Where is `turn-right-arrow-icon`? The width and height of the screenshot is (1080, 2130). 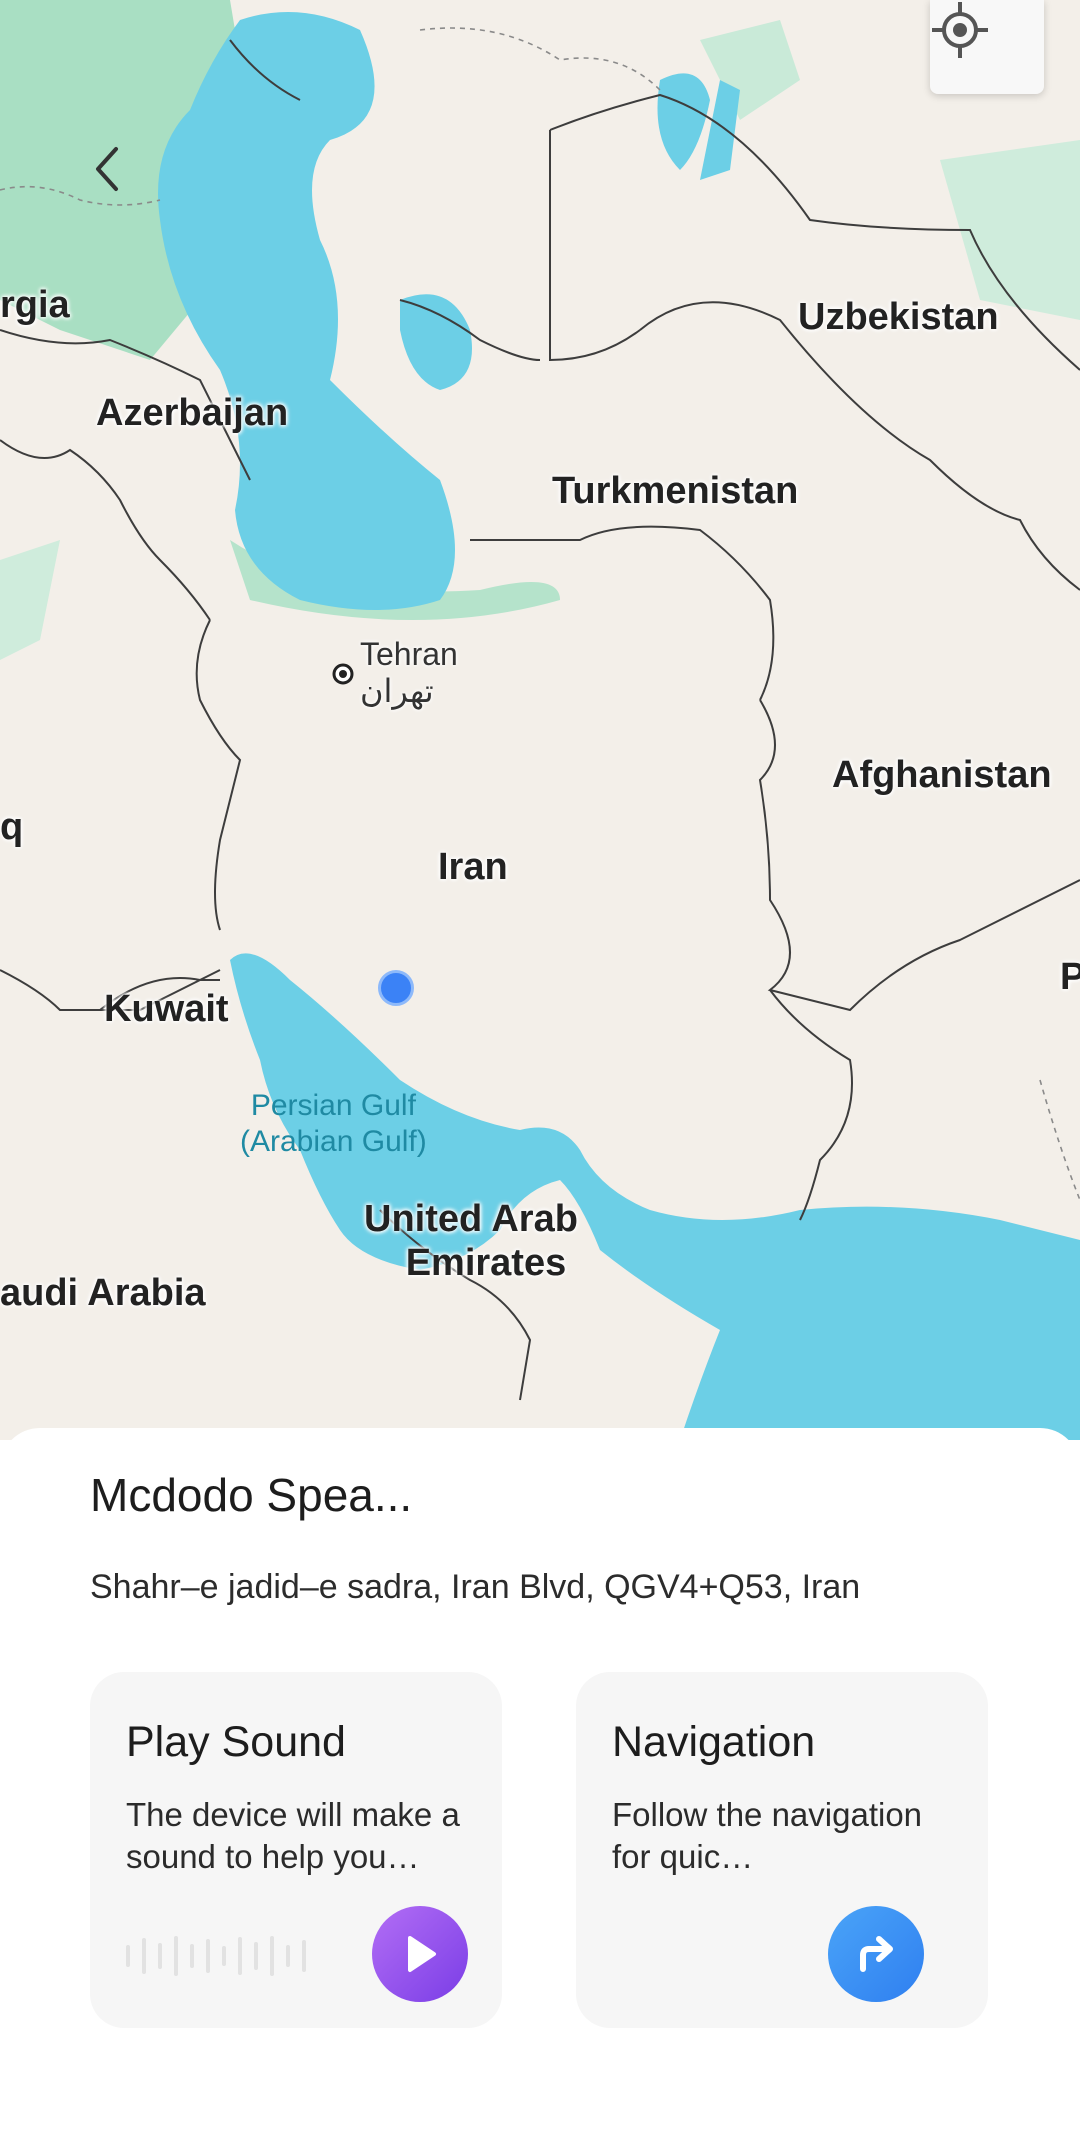 turn-right-arrow-icon is located at coordinates (876, 1954).